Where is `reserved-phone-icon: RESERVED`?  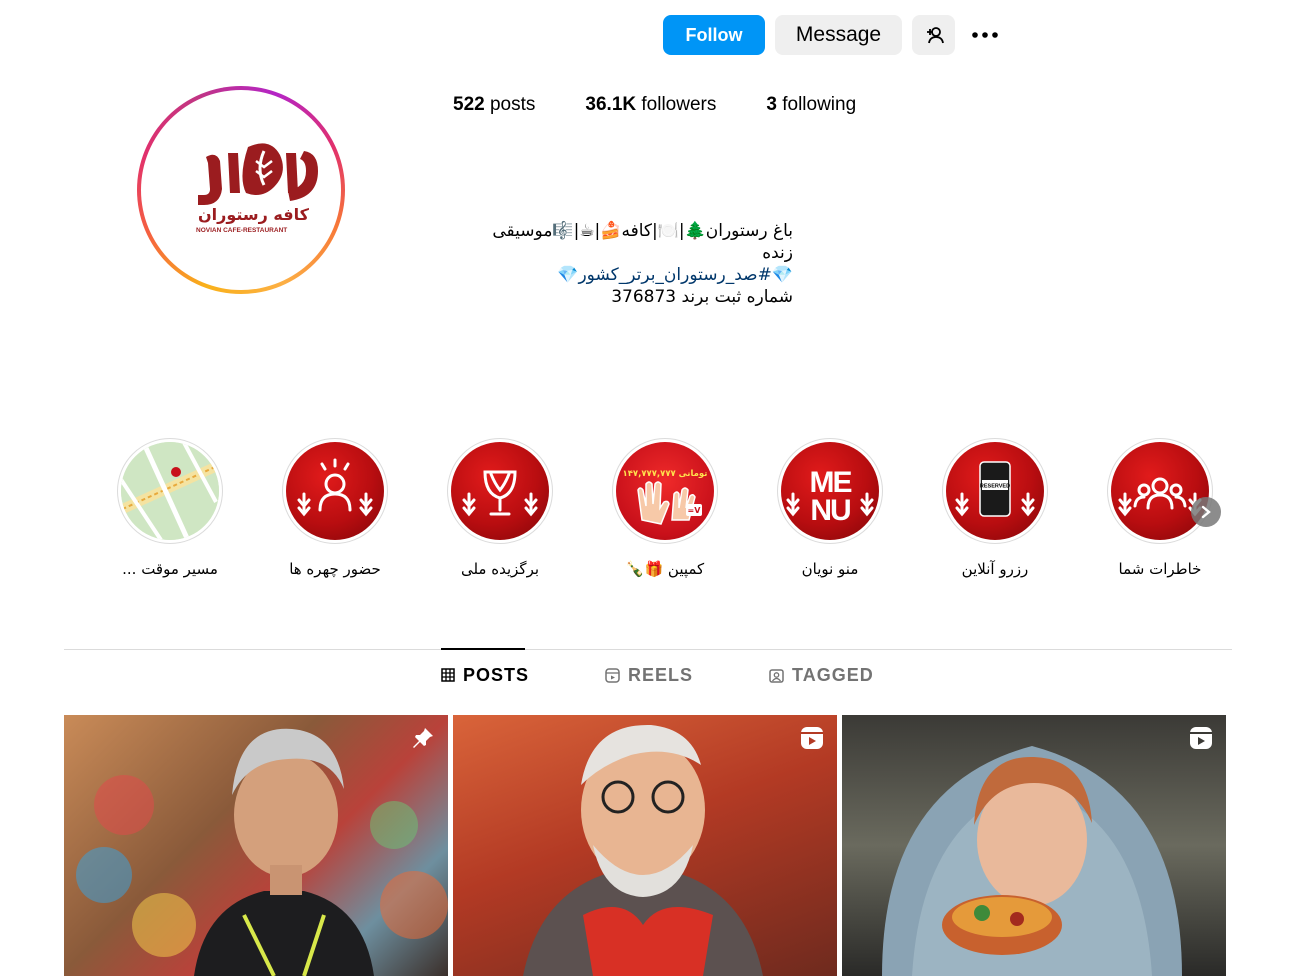 reserved-phone-icon: RESERVED is located at coordinates (995, 489).